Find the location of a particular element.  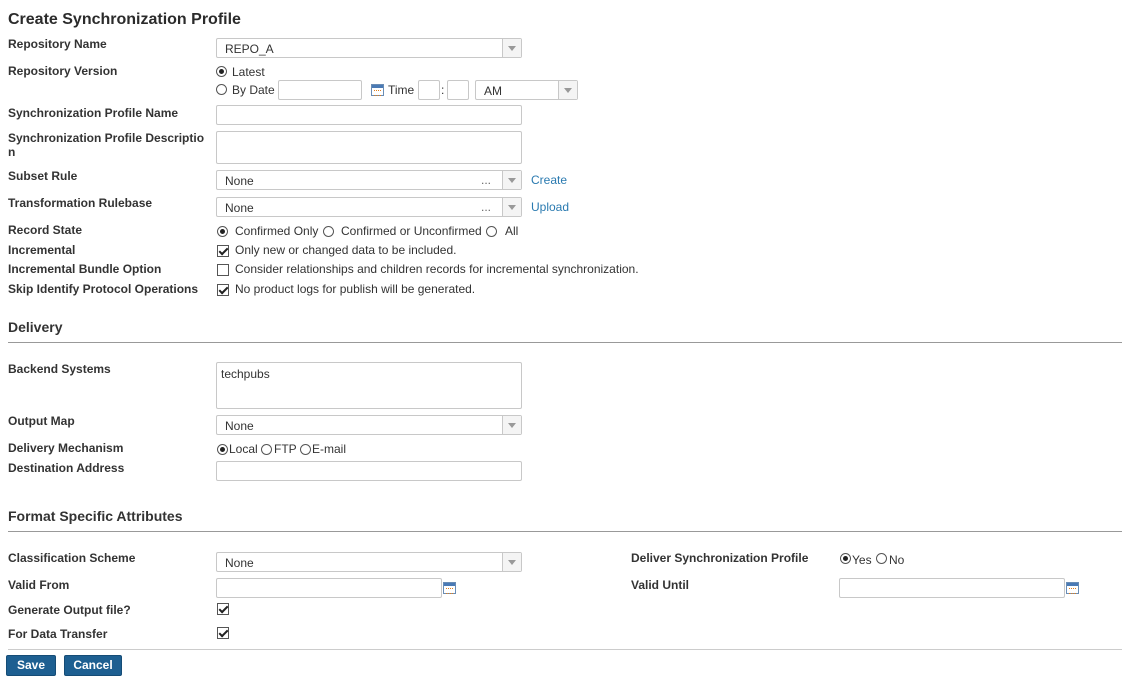

output-map-select: None is located at coordinates (369, 425).